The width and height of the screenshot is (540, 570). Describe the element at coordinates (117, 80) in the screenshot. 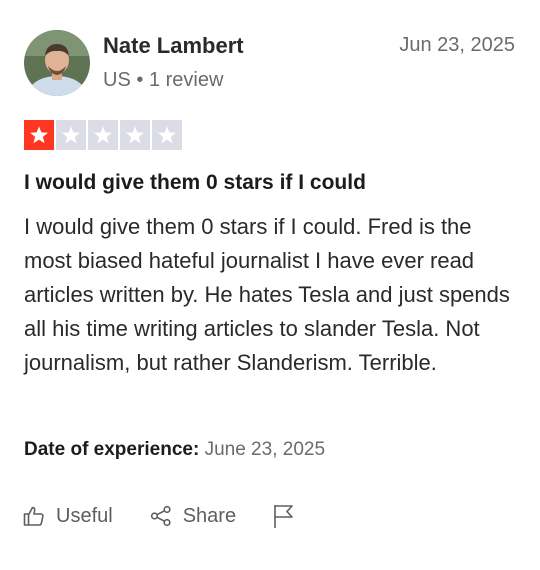

I see `reviewer-country: US` at that location.